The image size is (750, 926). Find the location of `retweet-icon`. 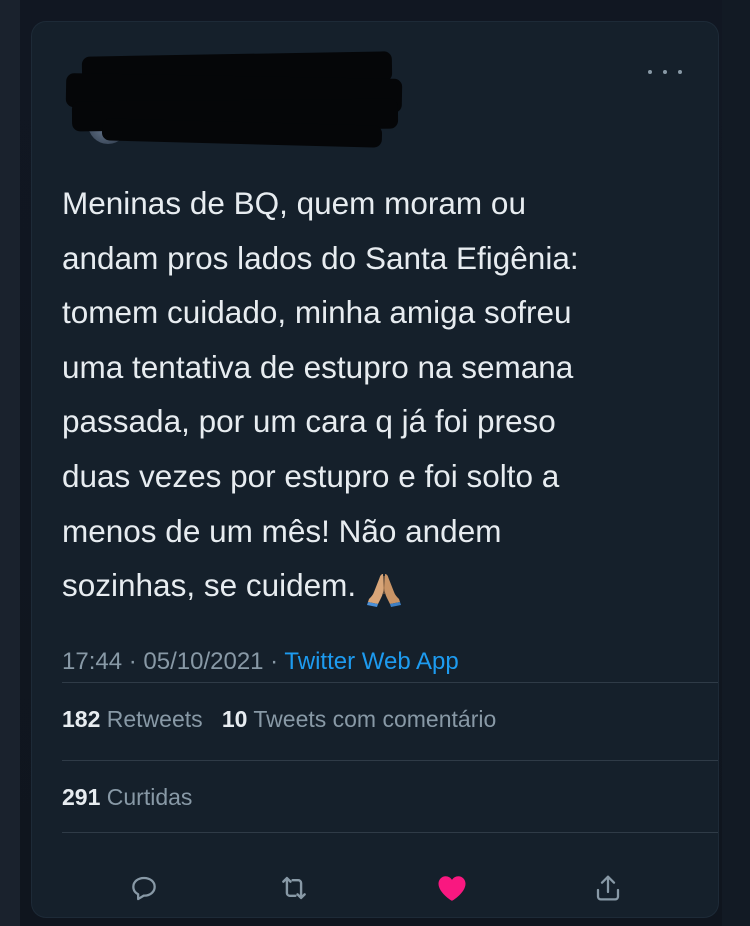

retweet-icon is located at coordinates (294, 888).